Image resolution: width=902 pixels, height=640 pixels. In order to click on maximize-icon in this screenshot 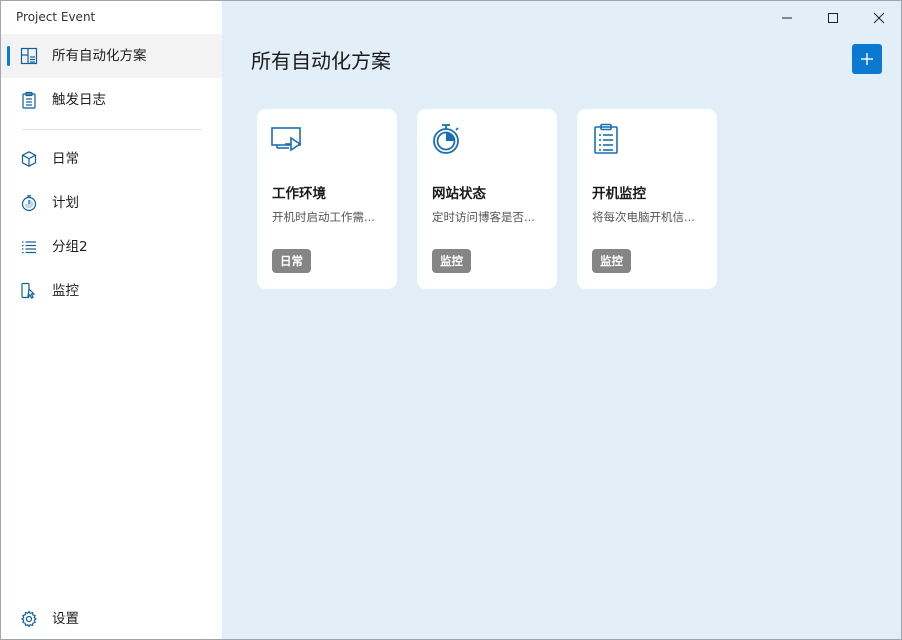, I will do `click(833, 18)`.